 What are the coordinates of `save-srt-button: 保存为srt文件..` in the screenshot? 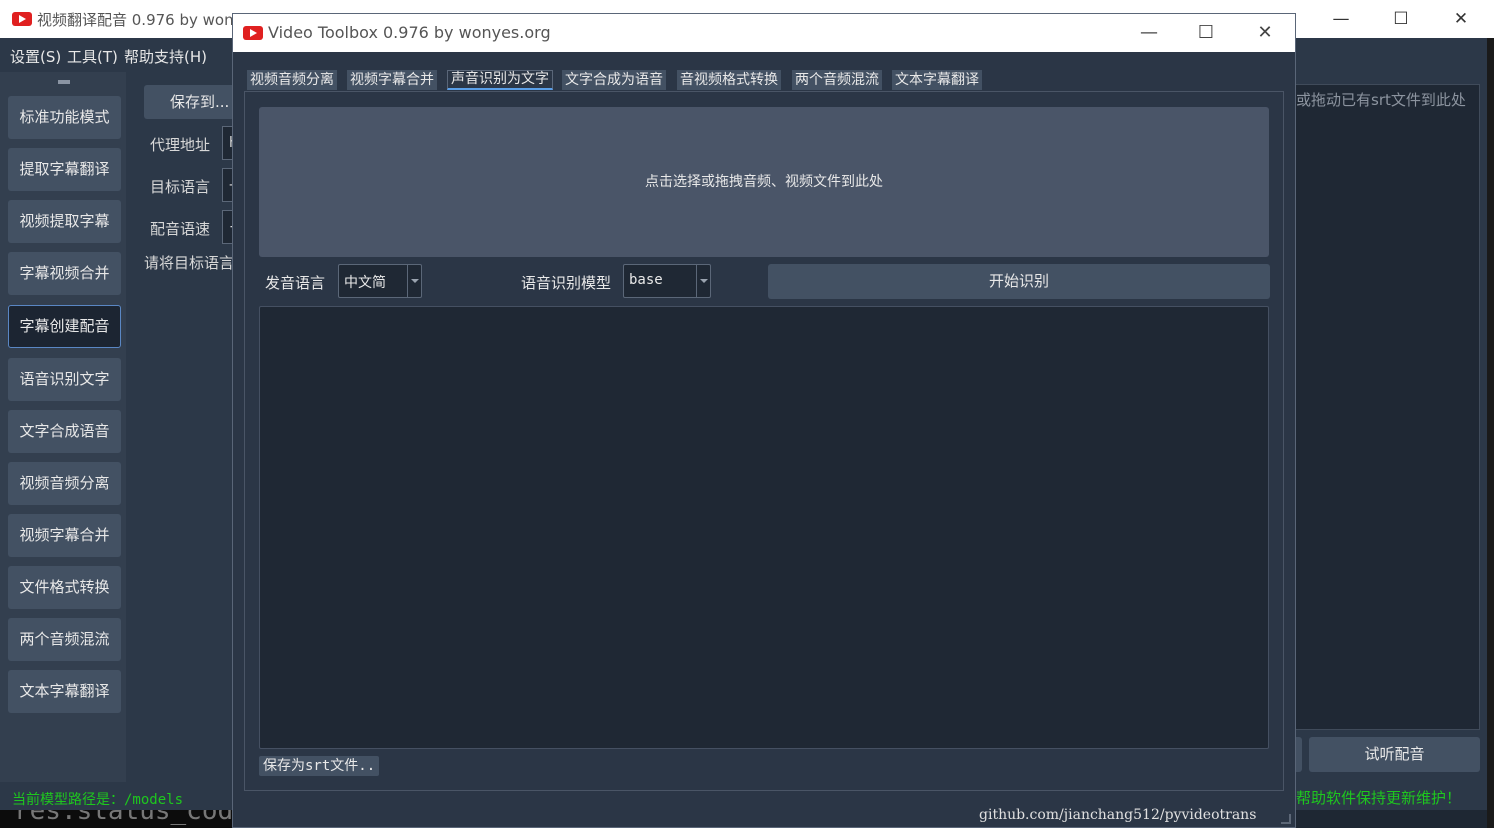 It's located at (319, 766).